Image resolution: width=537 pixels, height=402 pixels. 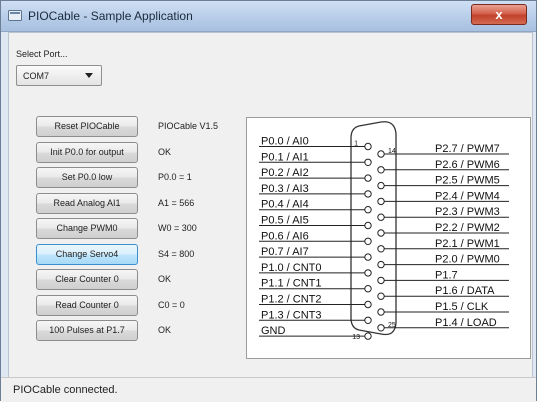 I want to click on left-pin-label: P1.1 / CNT1, so click(x=291, y=284).